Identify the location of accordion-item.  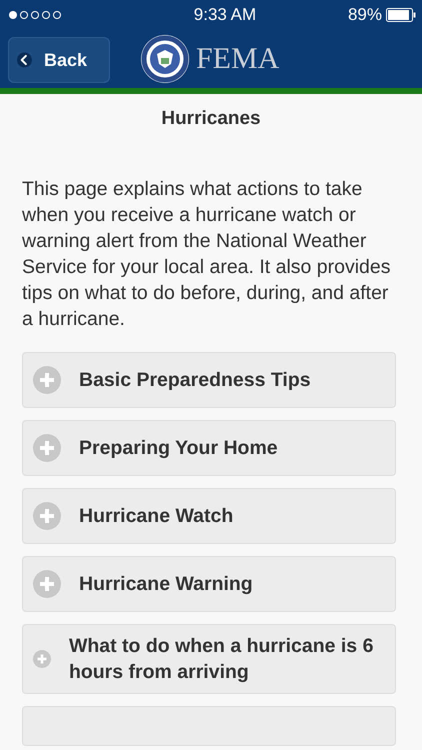
(209, 726).